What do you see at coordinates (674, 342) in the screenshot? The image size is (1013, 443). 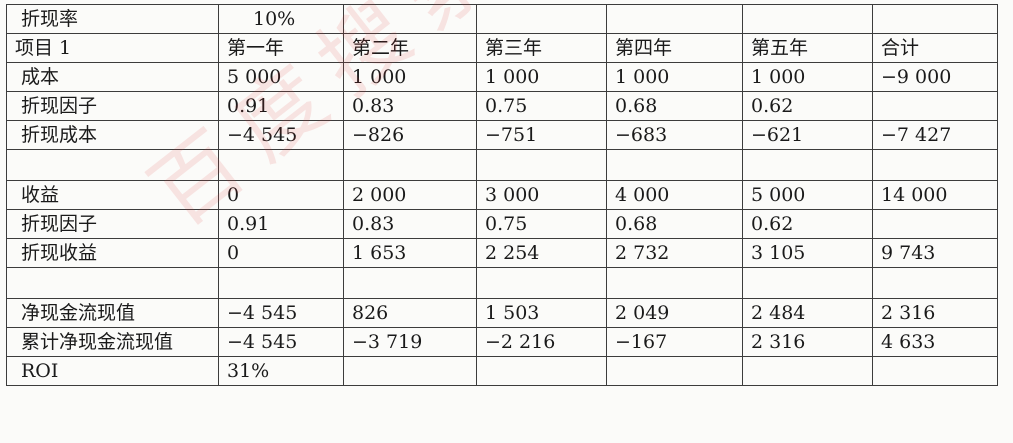 I see `table-cell: −167` at bounding box center [674, 342].